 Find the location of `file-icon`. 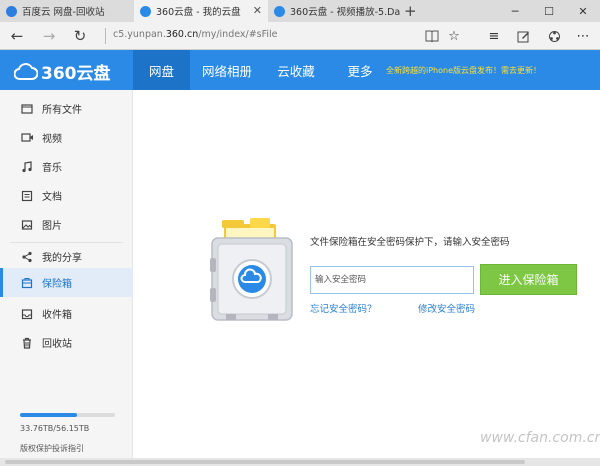

file-icon is located at coordinates (27, 109).